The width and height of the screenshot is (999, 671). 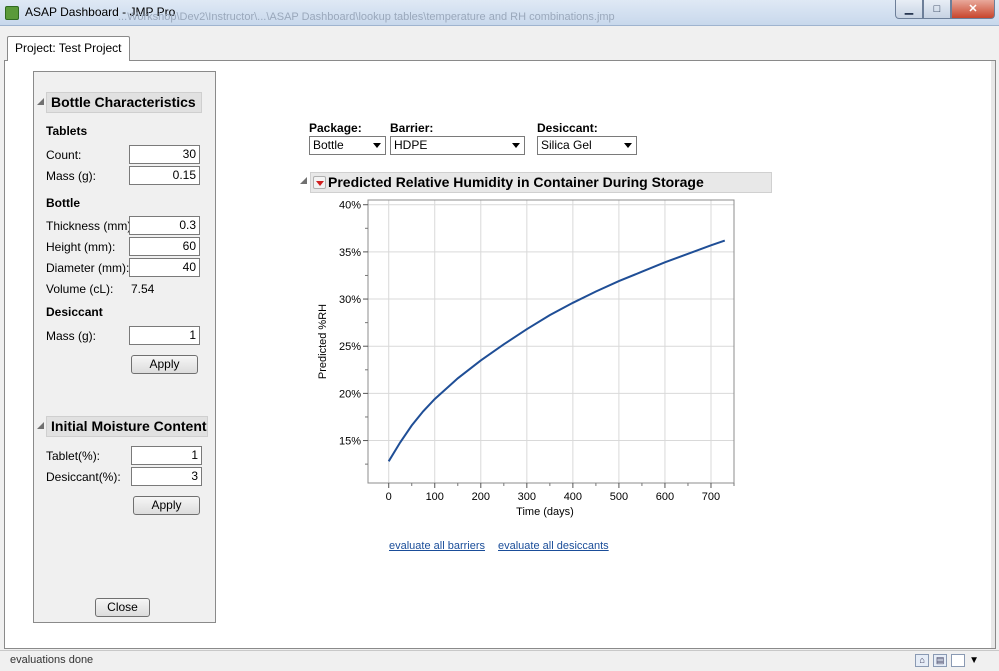 What do you see at coordinates (164, 267) in the screenshot?
I see `diameter-input: 40` at bounding box center [164, 267].